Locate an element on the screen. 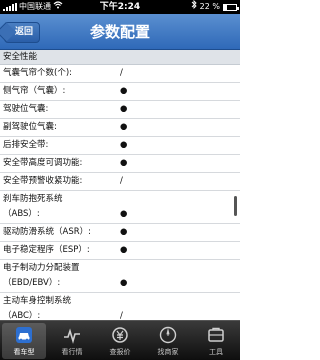 The height and width of the screenshot is (360, 320). spec-label: 主动车身控制系统 is located at coordinates (37, 301).